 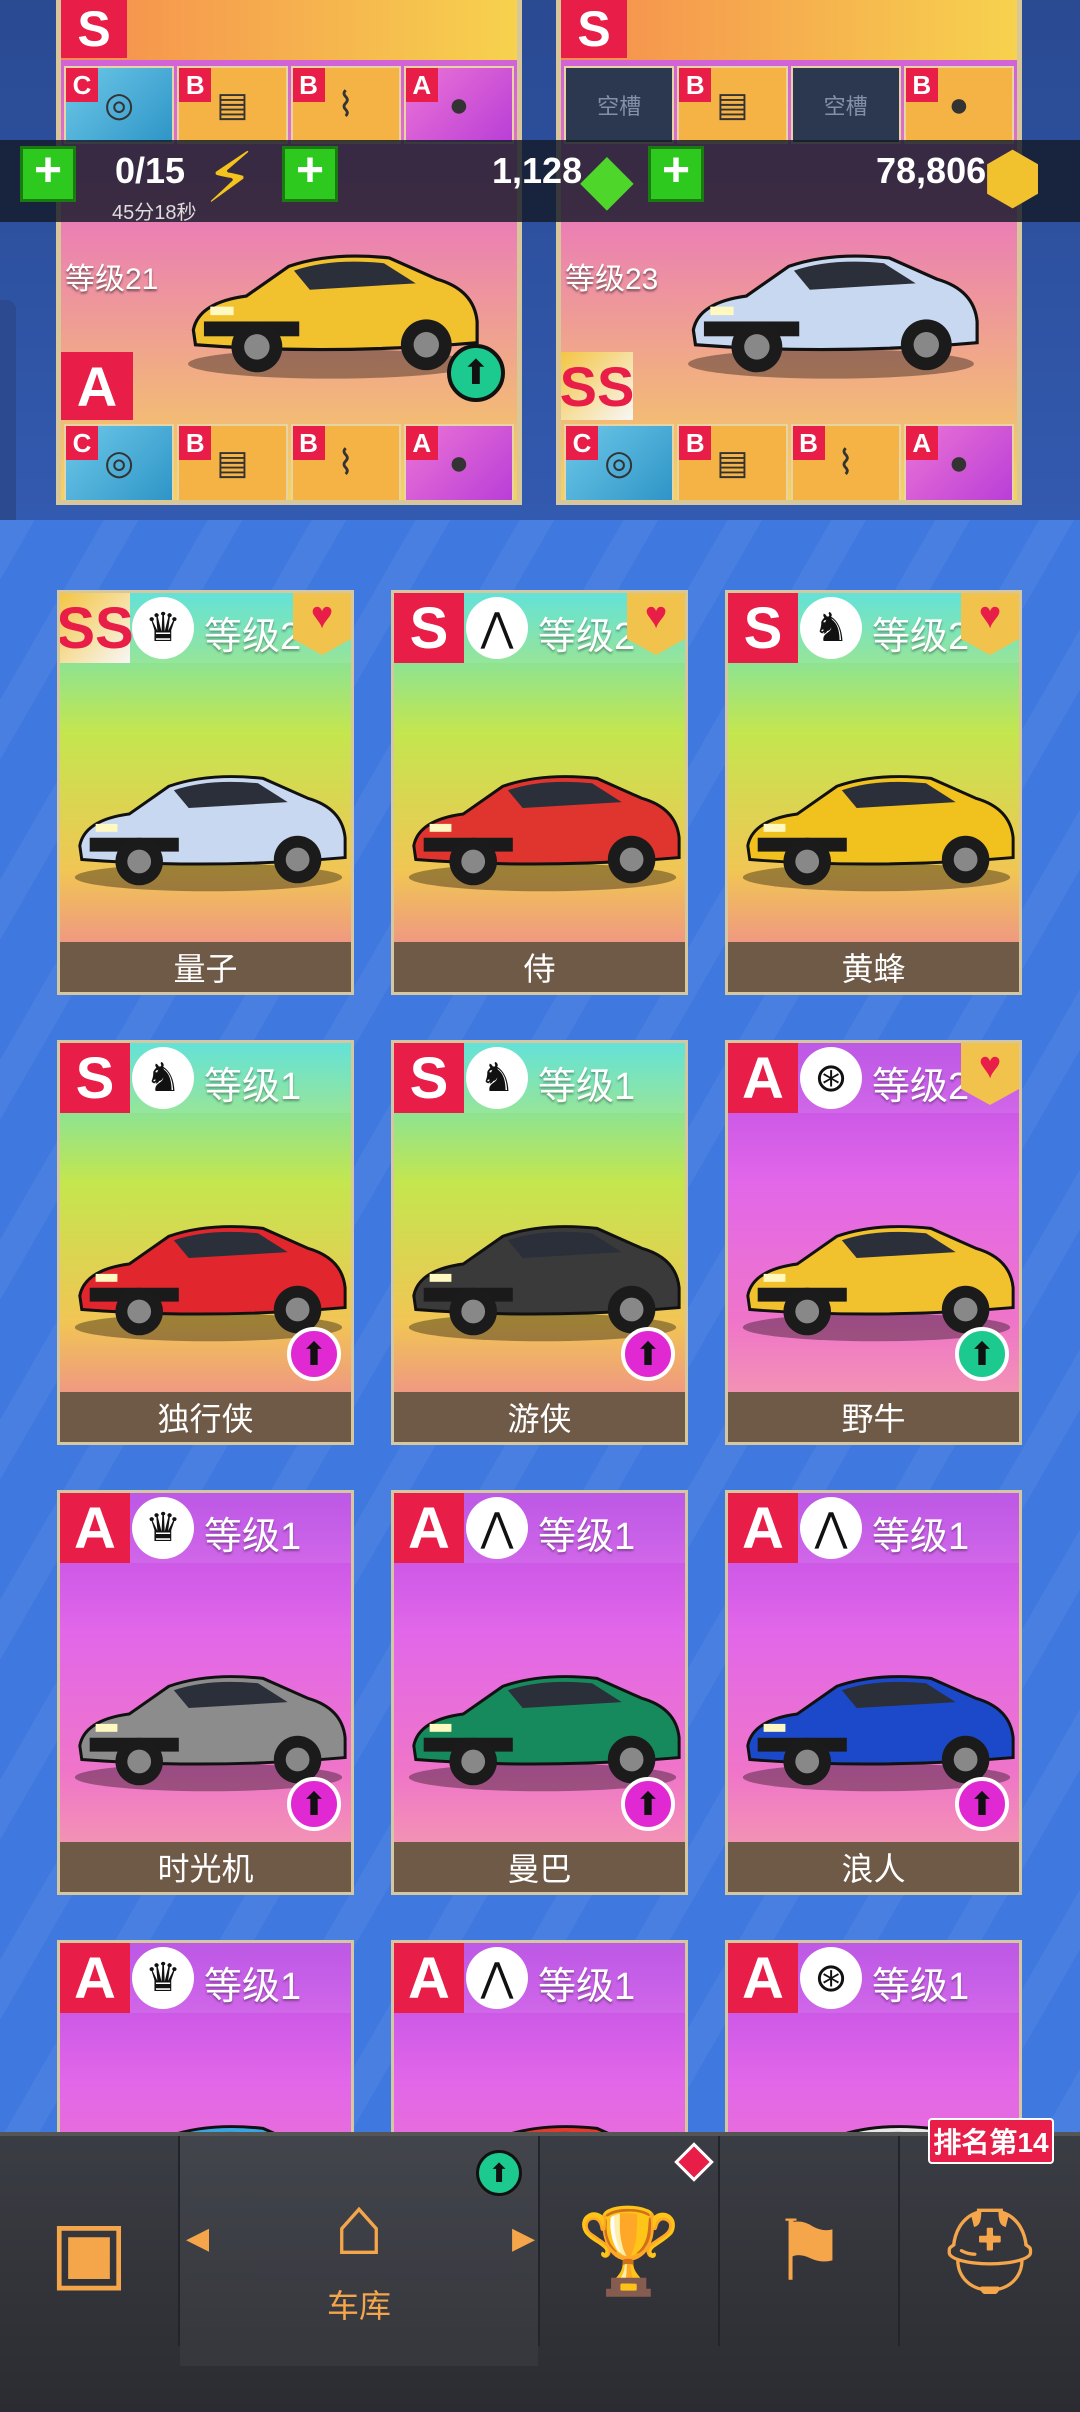 What do you see at coordinates (873, 1692) in the screenshot?
I see `car-card: A ⋀ 等级1 ⬆ 浪人` at bounding box center [873, 1692].